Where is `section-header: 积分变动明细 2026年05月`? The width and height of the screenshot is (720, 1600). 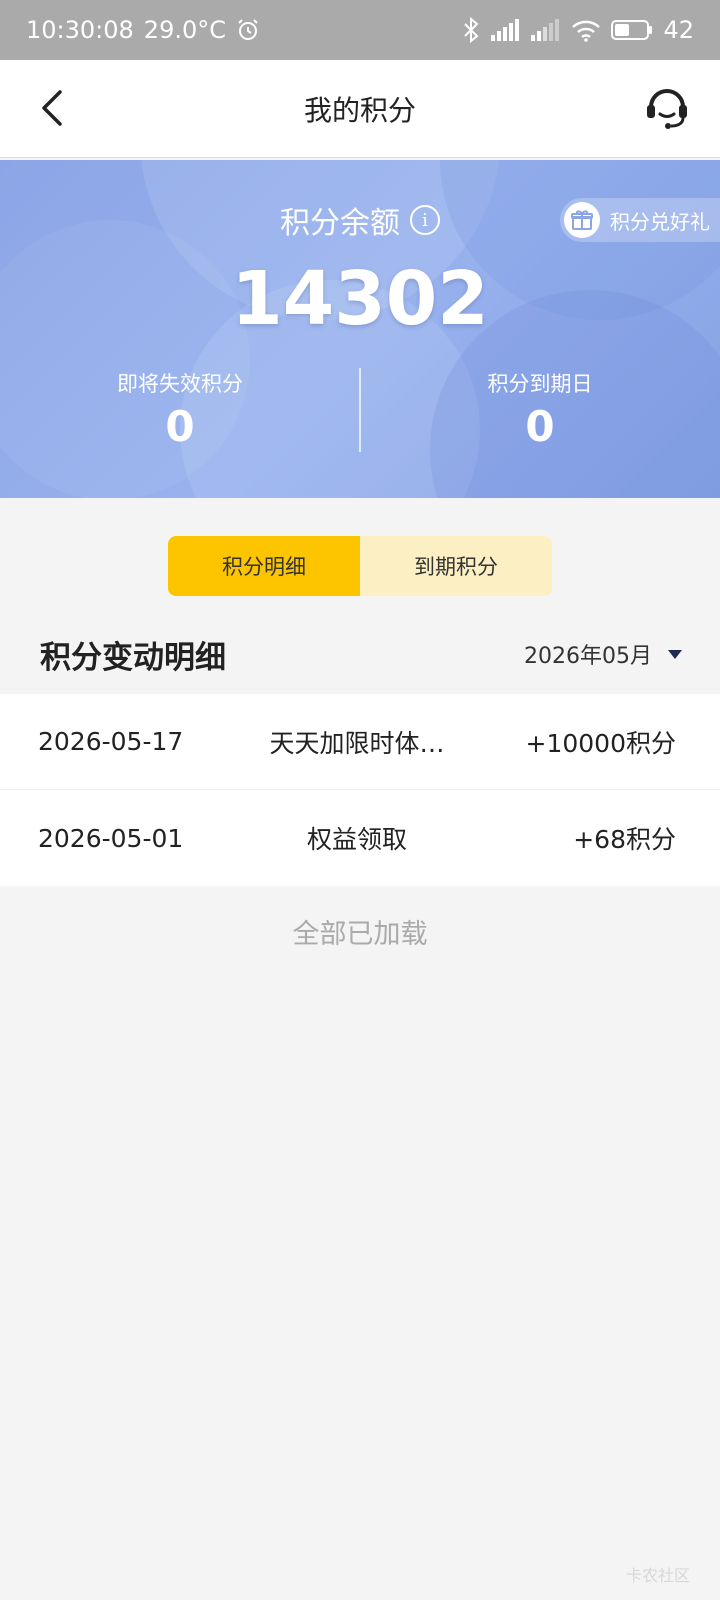
section-header: 积分变动明细 2026年05月 is located at coordinates (360, 654).